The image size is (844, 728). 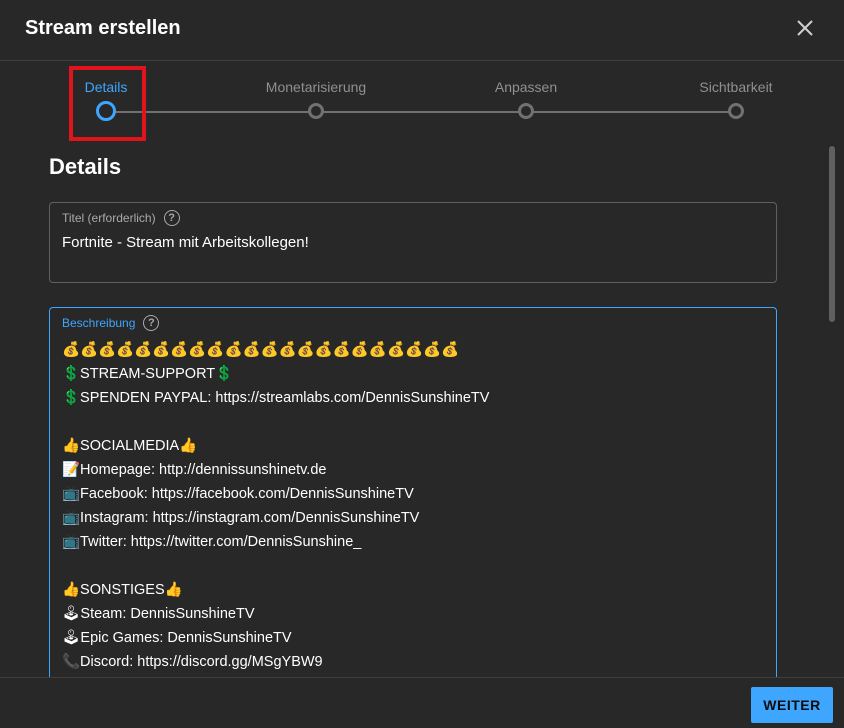 I want to click on title-field-label-row: Titel (erforderlich) ?, so click(x=121, y=218).